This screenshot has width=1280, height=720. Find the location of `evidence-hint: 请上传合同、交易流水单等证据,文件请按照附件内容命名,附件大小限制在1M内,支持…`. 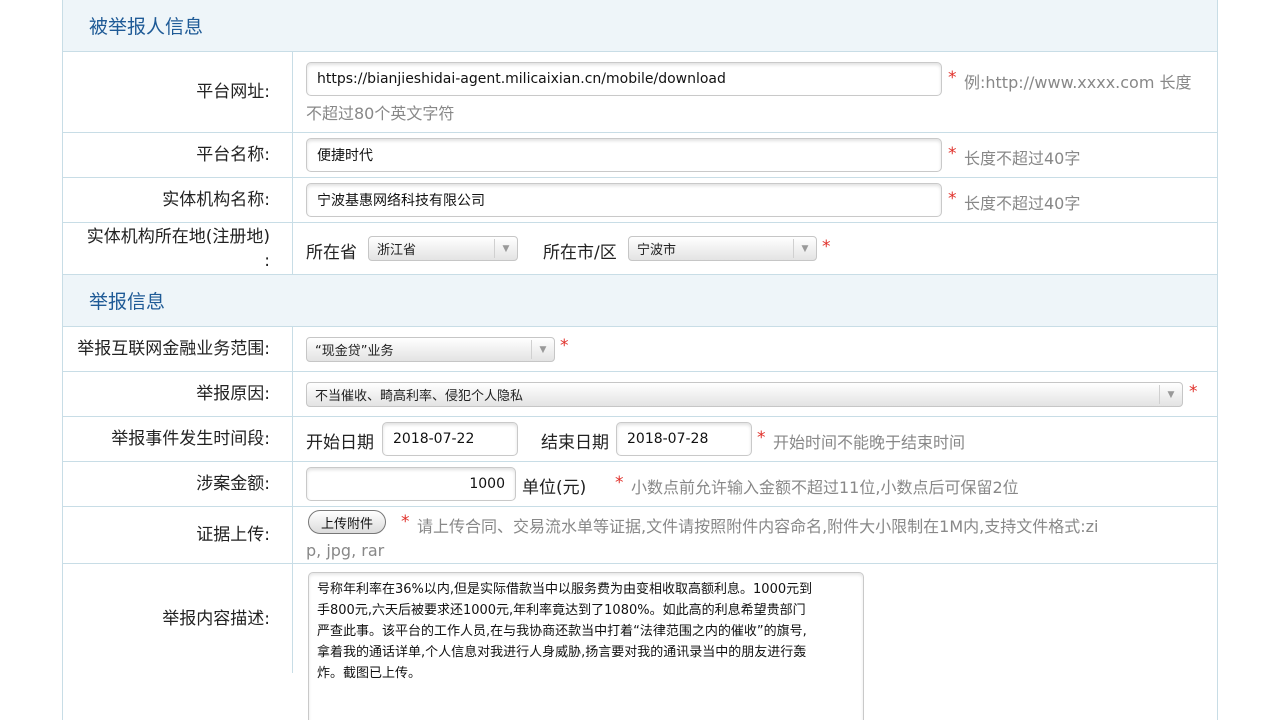

evidence-hint: 请上传合同、交易流水单等证据,文件请按照附件内容命名,附件大小限制在1M内,支持… is located at coordinates (758, 526).